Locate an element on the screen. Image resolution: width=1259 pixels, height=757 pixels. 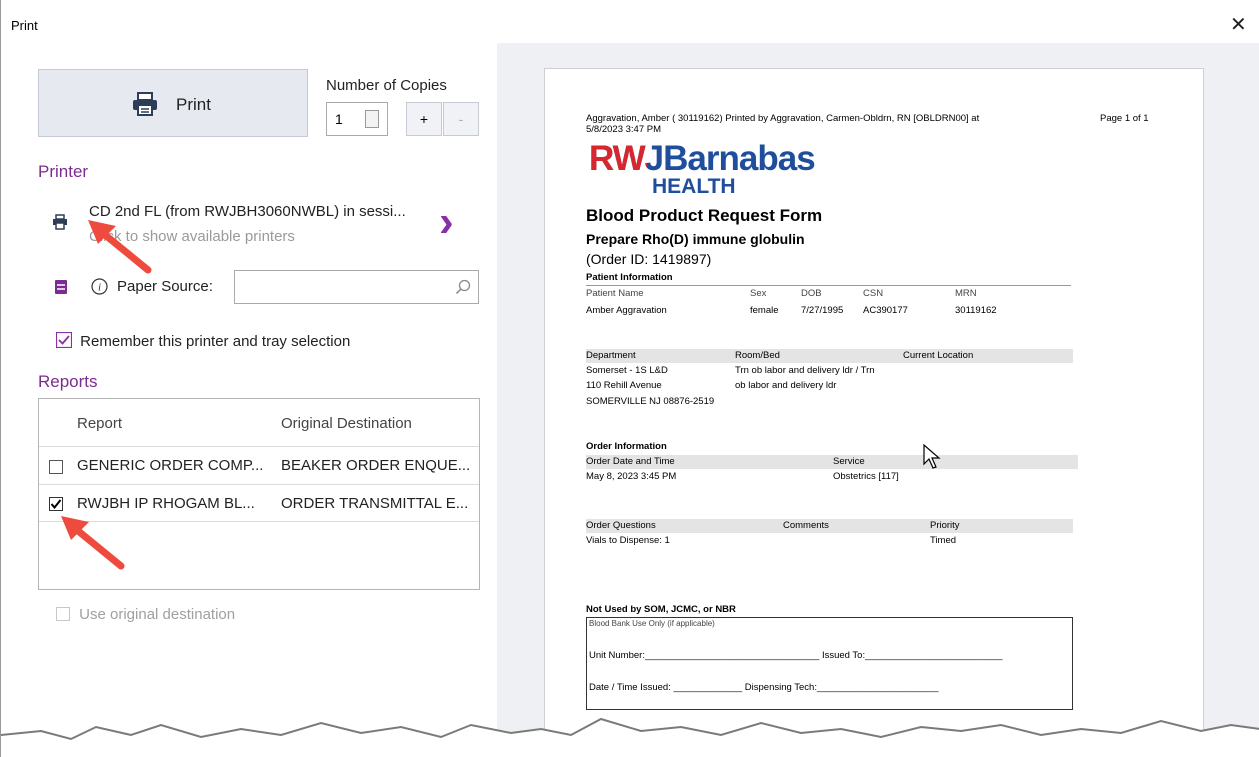
window-title: Print is located at coordinates (24, 25).